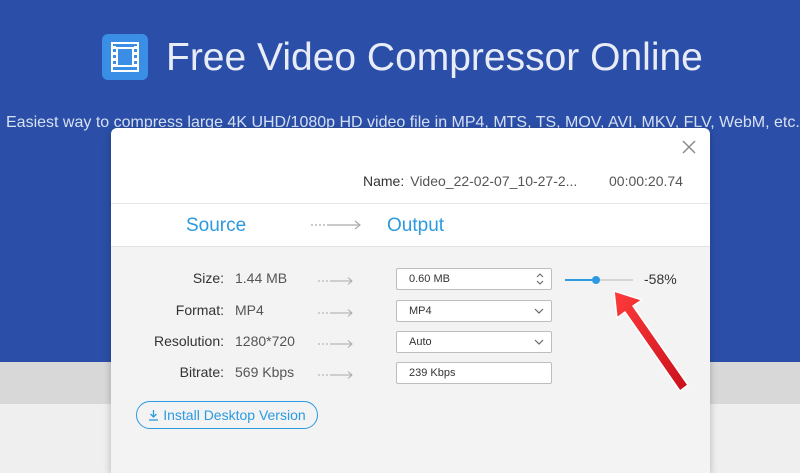 The image size is (800, 473). I want to click on output-size-value: 0.60 MB, so click(429, 279).